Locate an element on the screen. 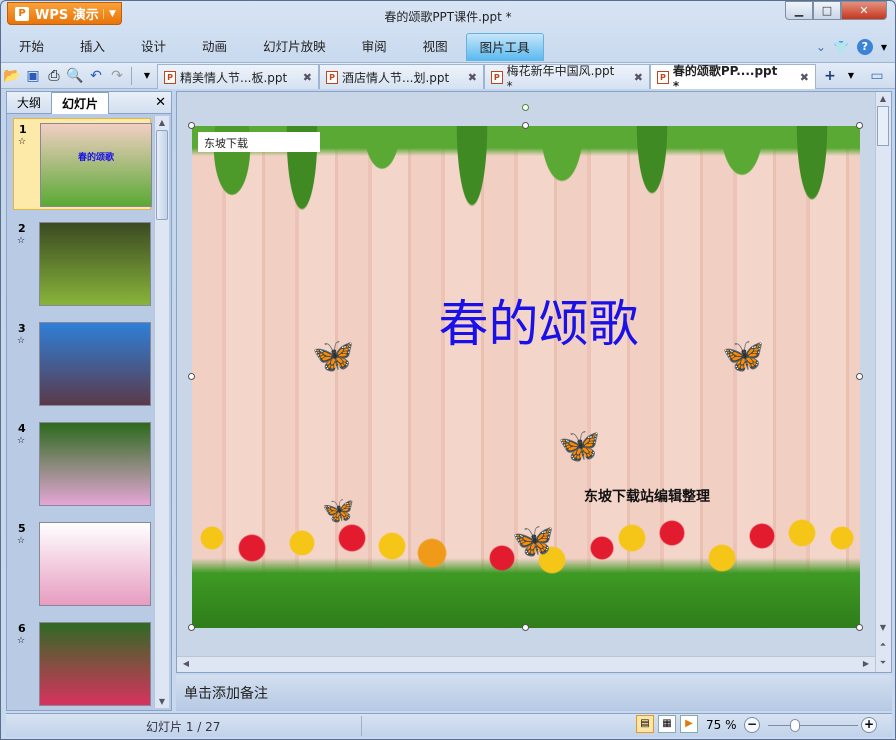 The image size is (896, 740). close-button: ✕ is located at coordinates (864, 10).